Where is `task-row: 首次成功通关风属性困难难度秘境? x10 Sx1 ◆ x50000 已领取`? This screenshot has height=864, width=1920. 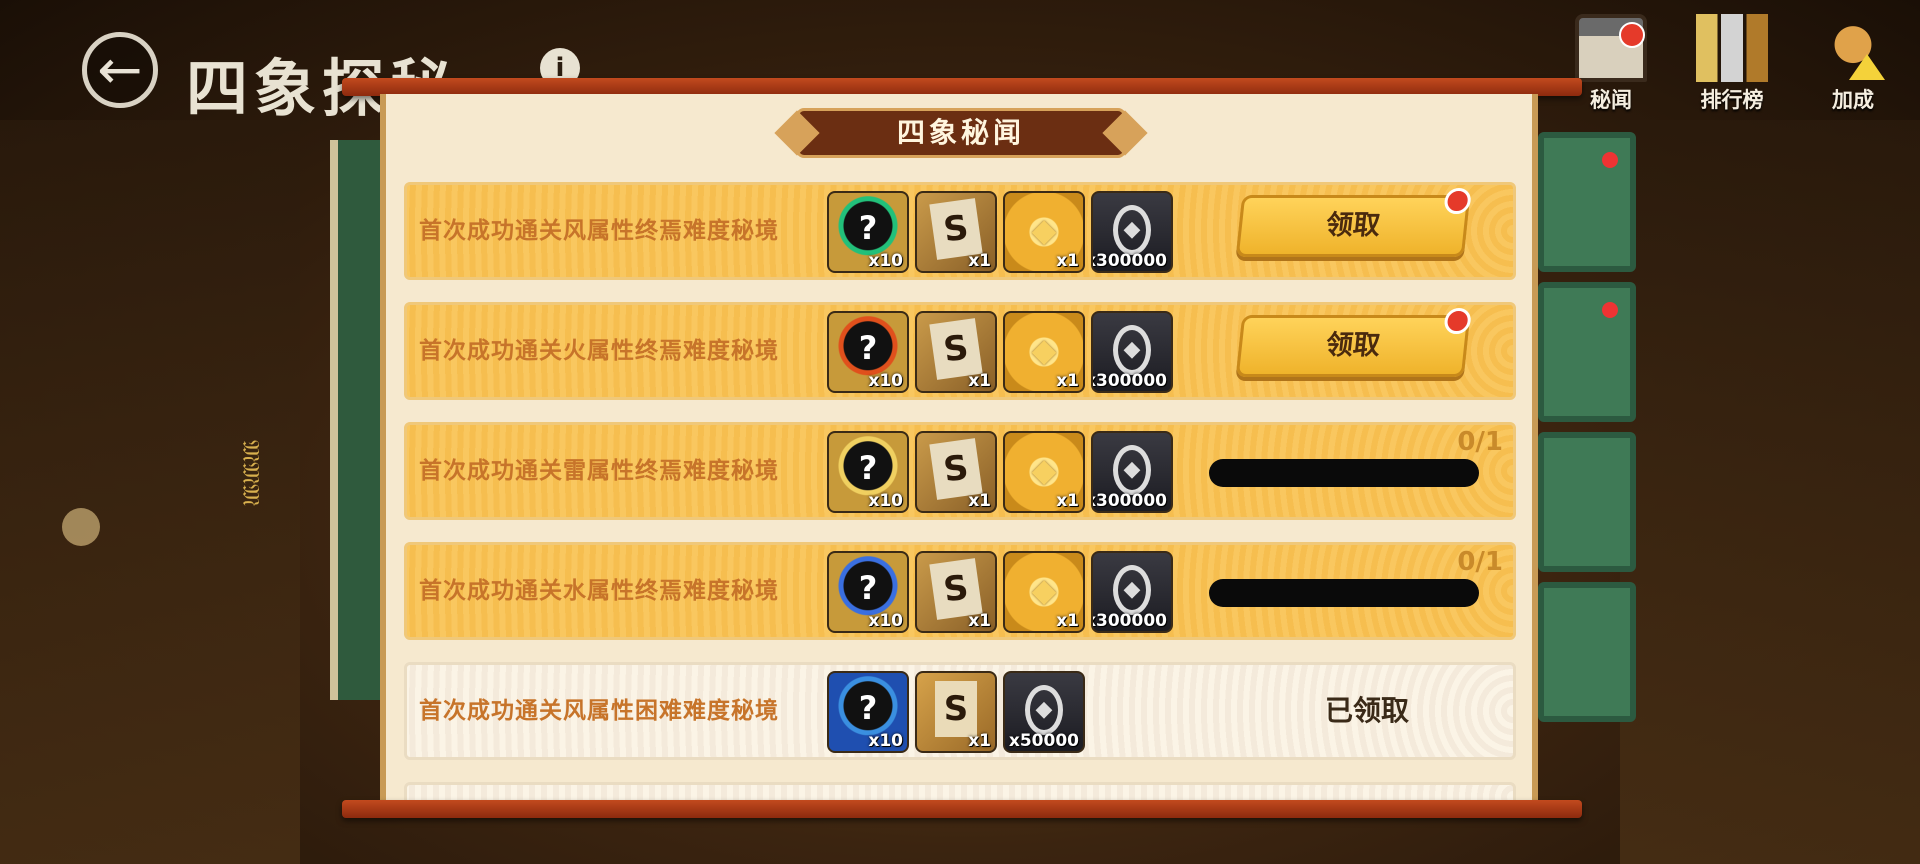 task-row: 首次成功通关风属性困难难度秘境? x10 Sx1 ◆ x50000 已领取 is located at coordinates (960, 711).